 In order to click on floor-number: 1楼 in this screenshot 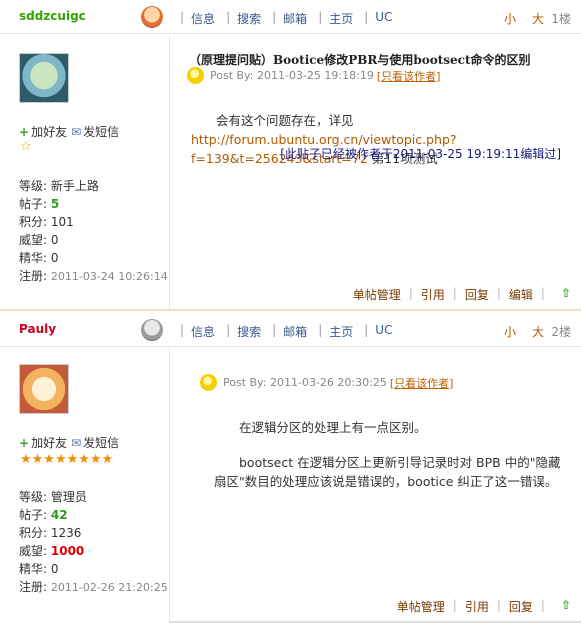, I will do `click(561, 19)`.